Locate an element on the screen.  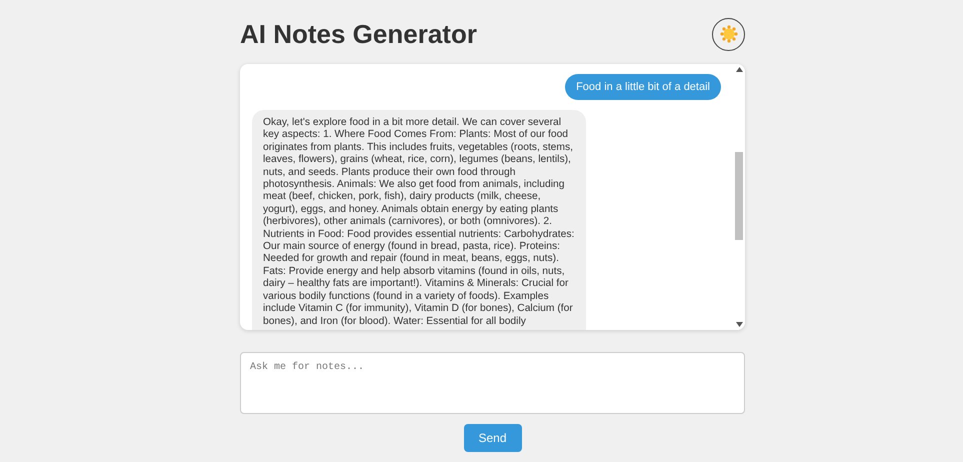
avatar-button is located at coordinates (728, 34).